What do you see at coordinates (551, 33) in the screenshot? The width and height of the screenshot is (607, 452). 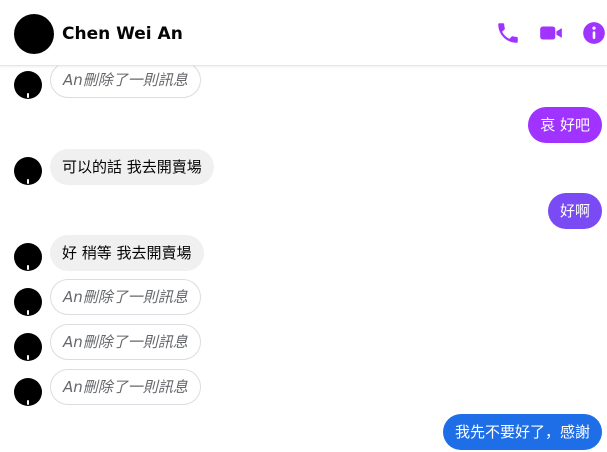 I see `video-camera-icon` at bounding box center [551, 33].